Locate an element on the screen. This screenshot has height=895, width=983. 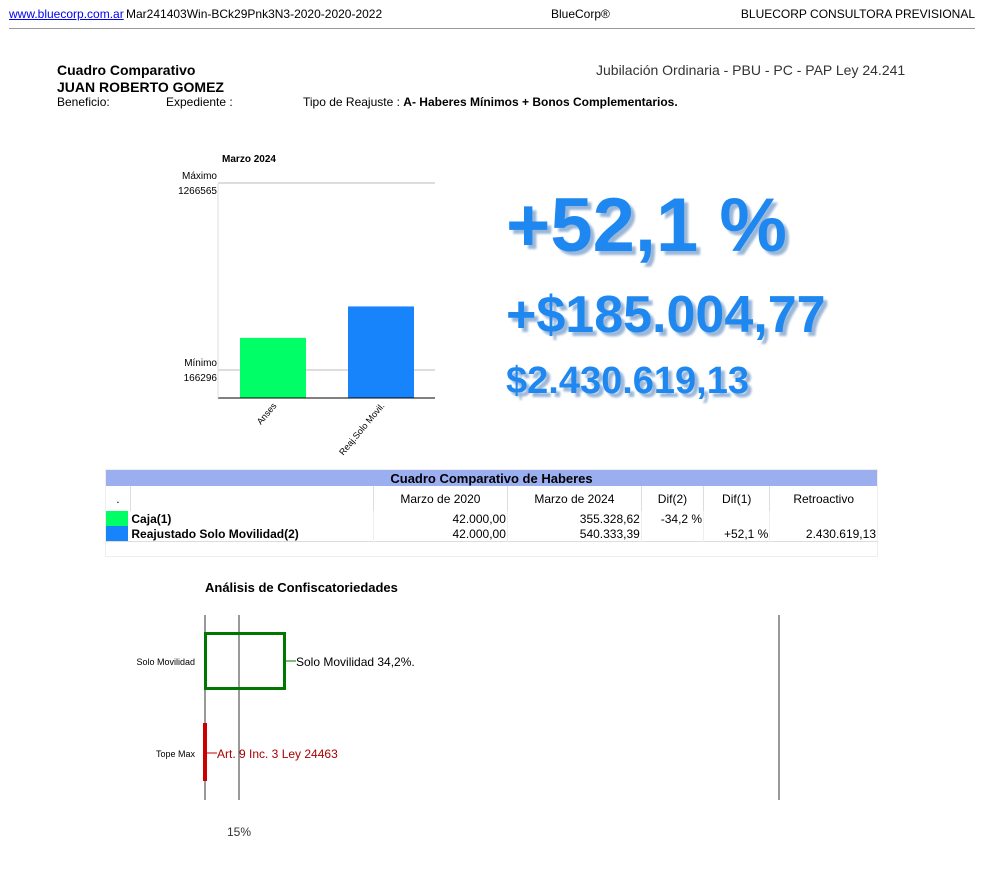
chart-title: Marzo 2024 is located at coordinates (249, 159).